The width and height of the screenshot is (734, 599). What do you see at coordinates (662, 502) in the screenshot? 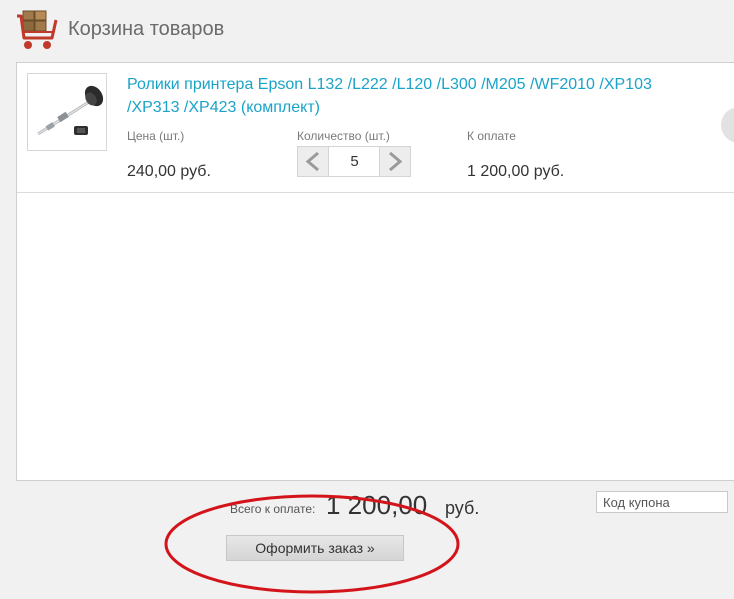
I see `coupon-code-input` at bounding box center [662, 502].